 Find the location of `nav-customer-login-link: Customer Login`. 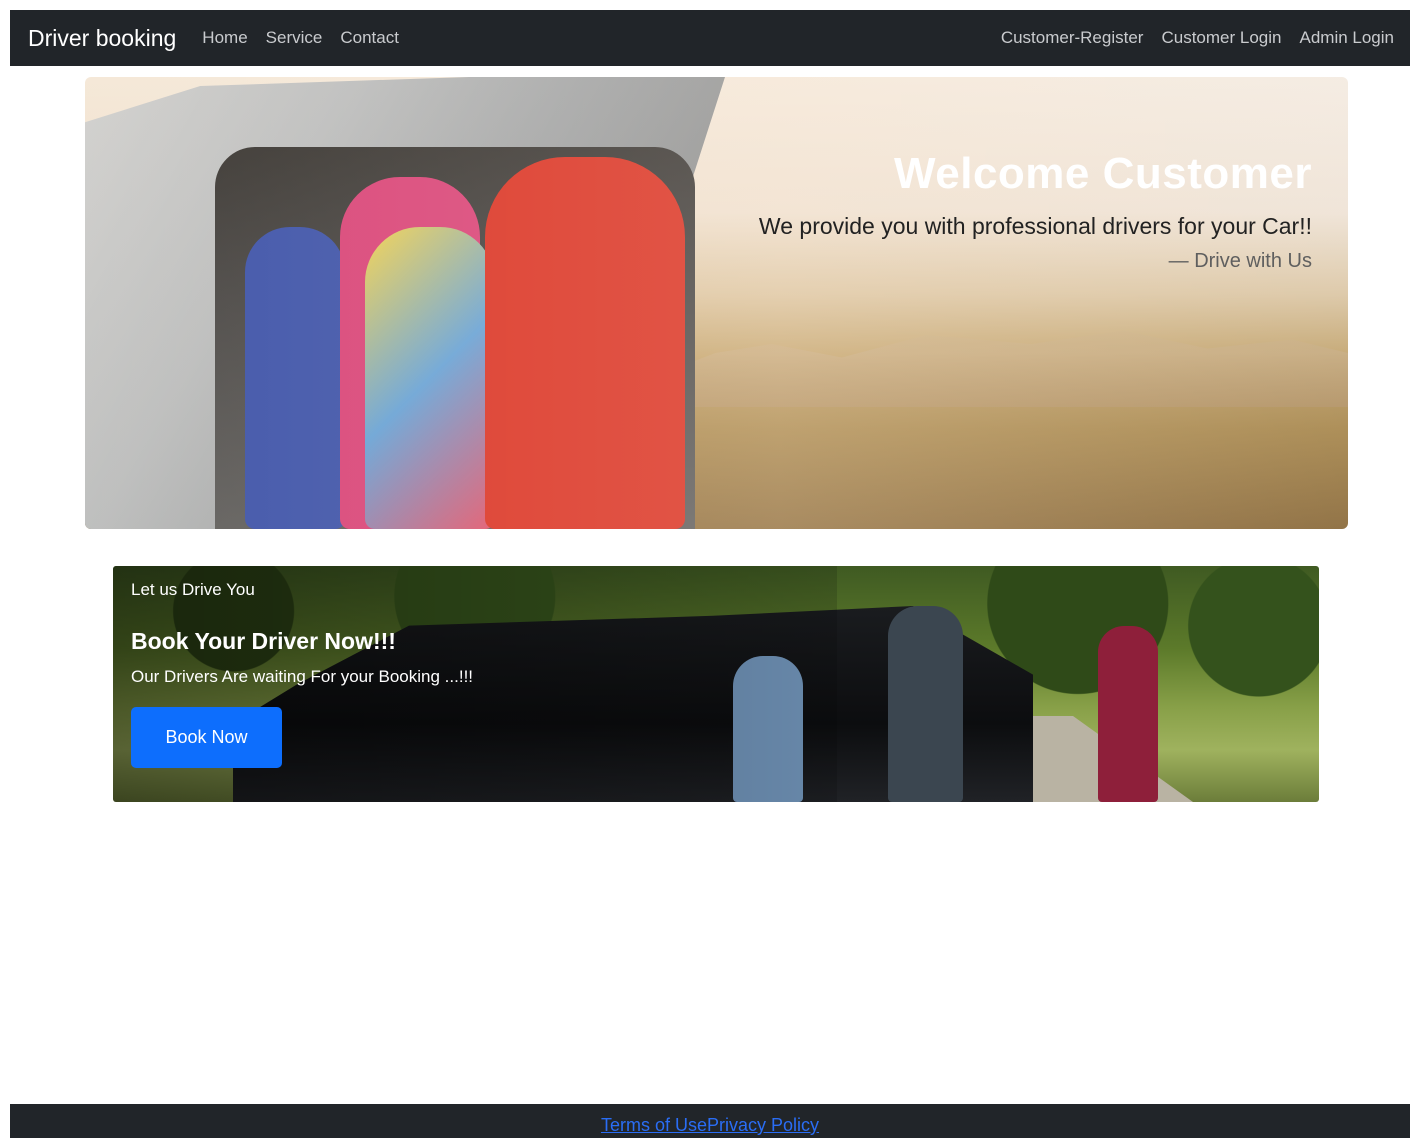

nav-customer-login-link: Customer Login is located at coordinates (1221, 38).